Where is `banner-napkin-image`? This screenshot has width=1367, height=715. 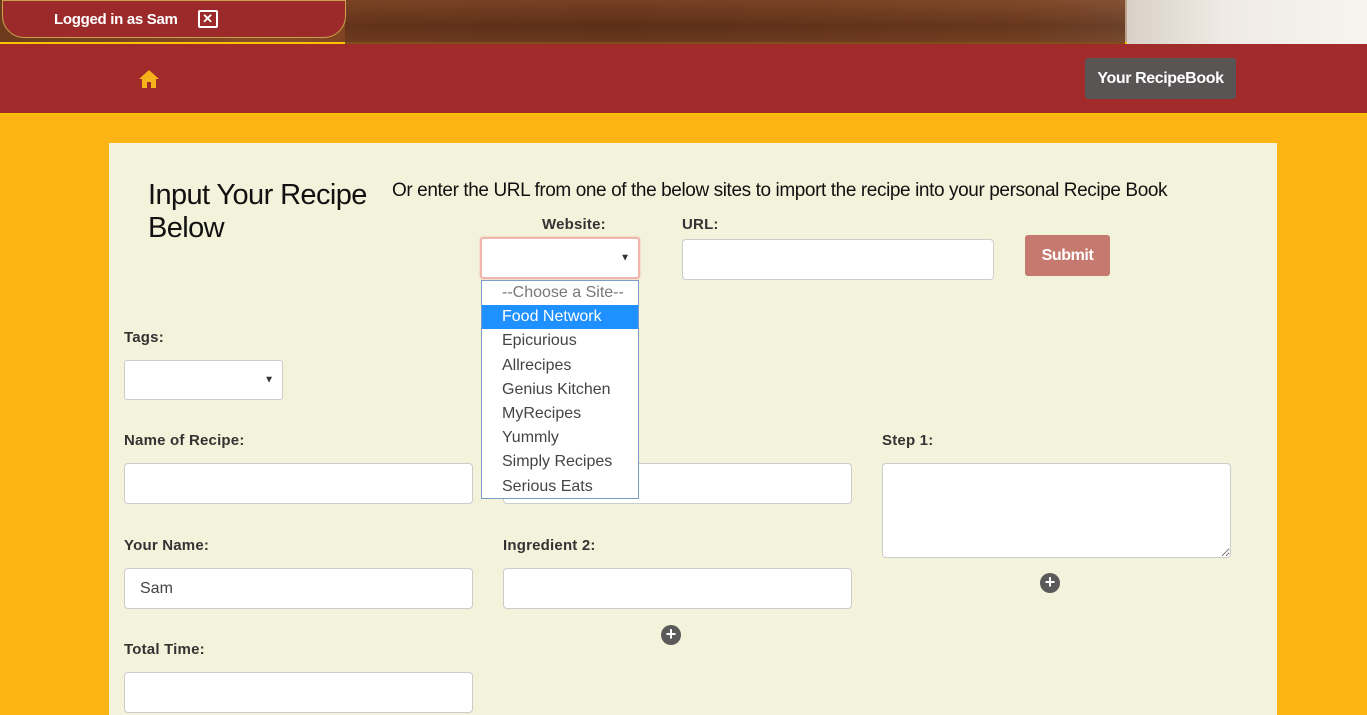 banner-napkin-image is located at coordinates (1247, 22).